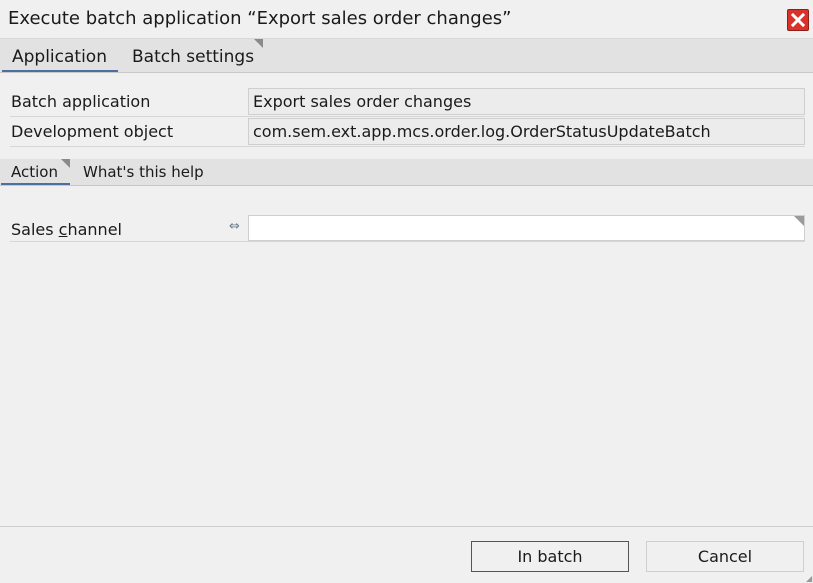 The width and height of the screenshot is (813, 583). Describe the element at coordinates (406, 56) in the screenshot. I see `main-tab-bar: Application Batch settings` at that location.